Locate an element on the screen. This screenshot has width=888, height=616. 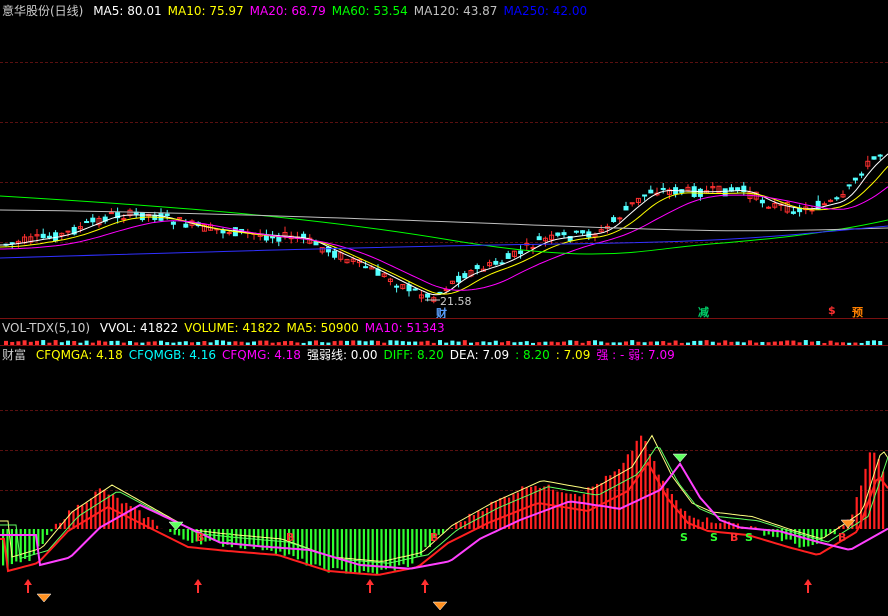
ma60-line is located at coordinates (444, 225).